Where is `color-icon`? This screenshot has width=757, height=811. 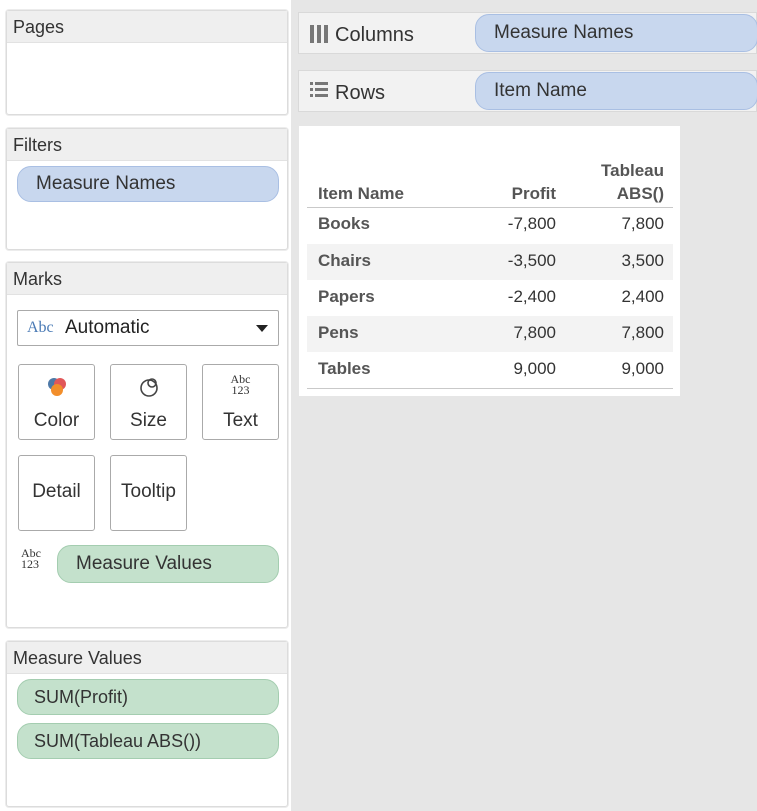
color-icon is located at coordinates (57, 387).